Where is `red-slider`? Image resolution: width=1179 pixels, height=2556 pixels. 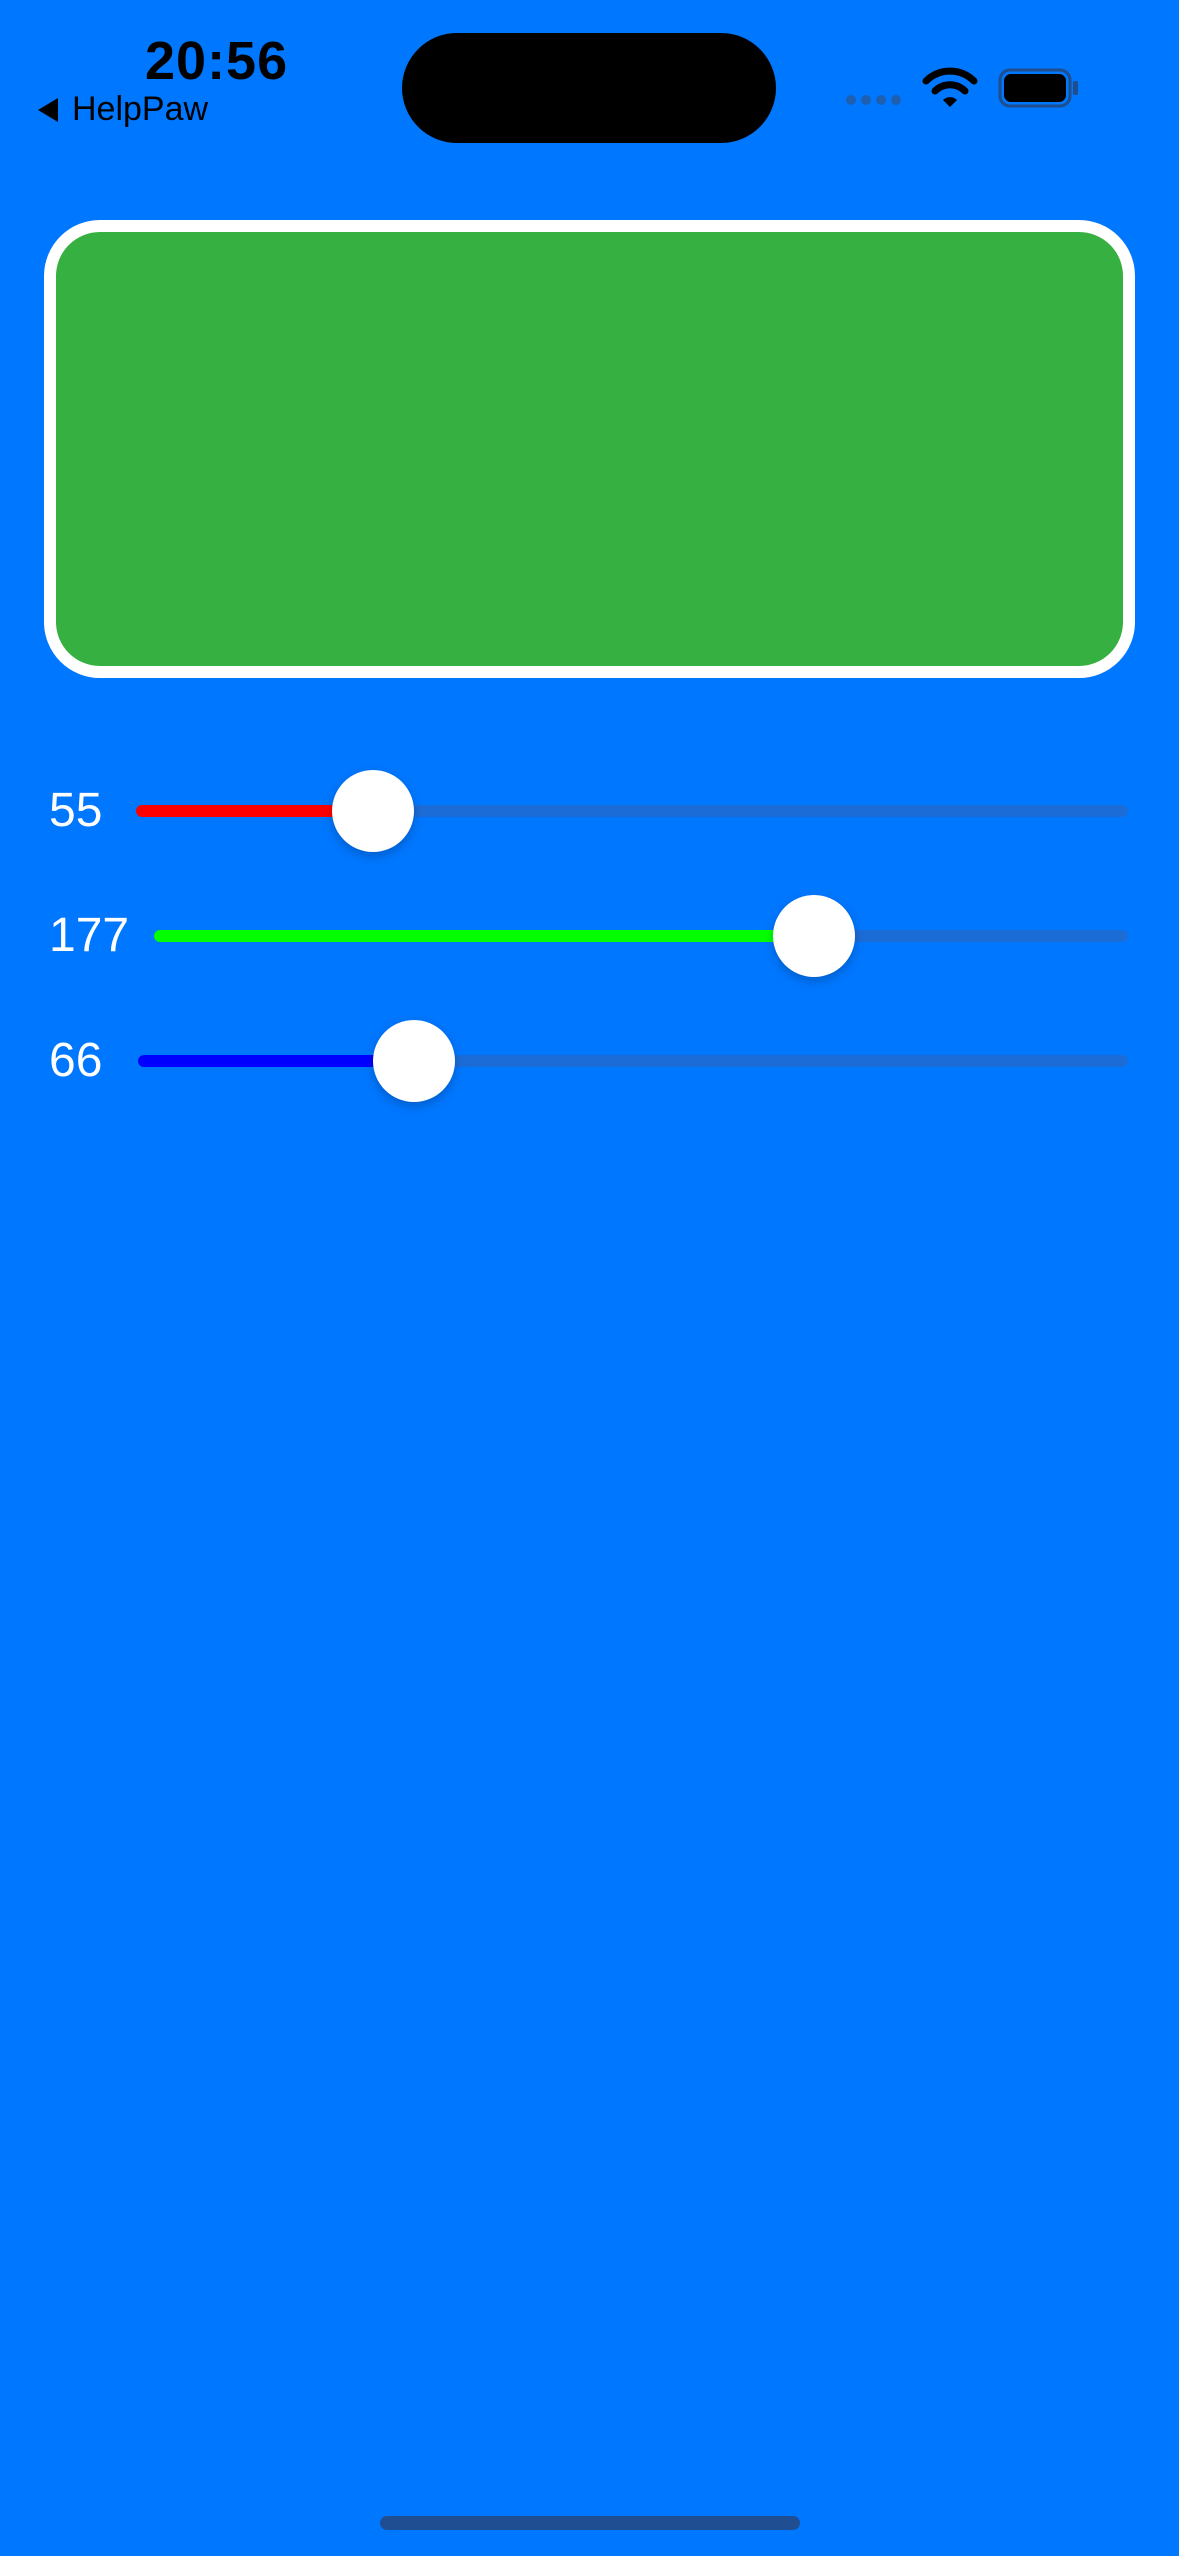
red-slider is located at coordinates (632, 811).